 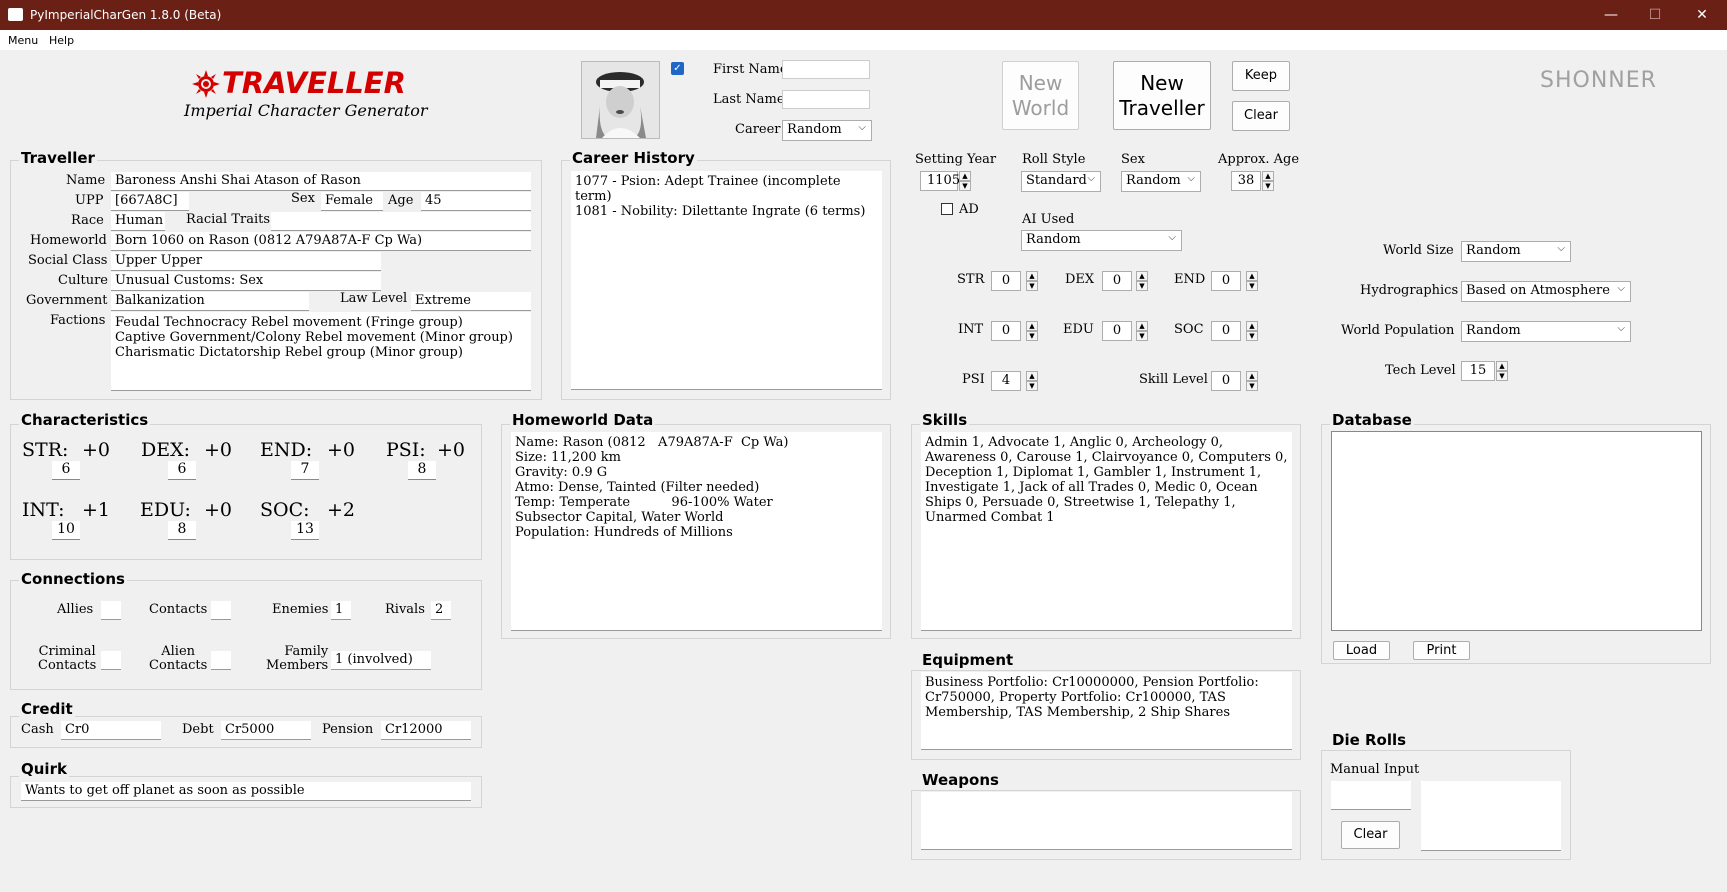 I want to click on culture-field: Unusual Customs: Sex, so click(x=246, y=281).